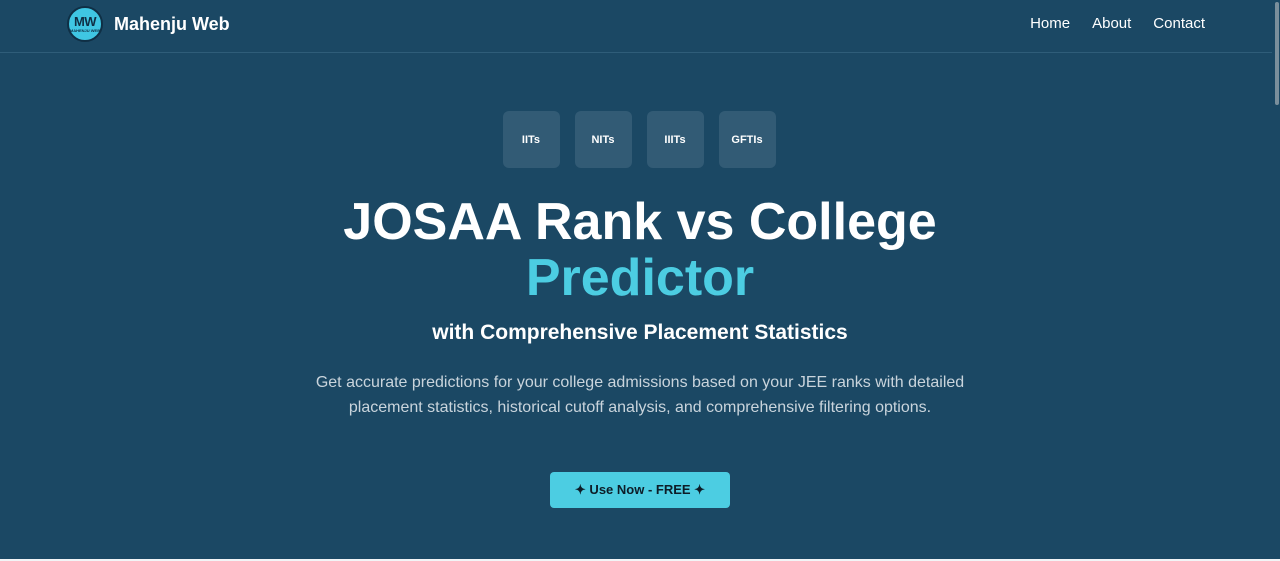 Image resolution: width=1280 pixels, height=561 pixels. I want to click on brand-name: Mahenju Web, so click(172, 24).